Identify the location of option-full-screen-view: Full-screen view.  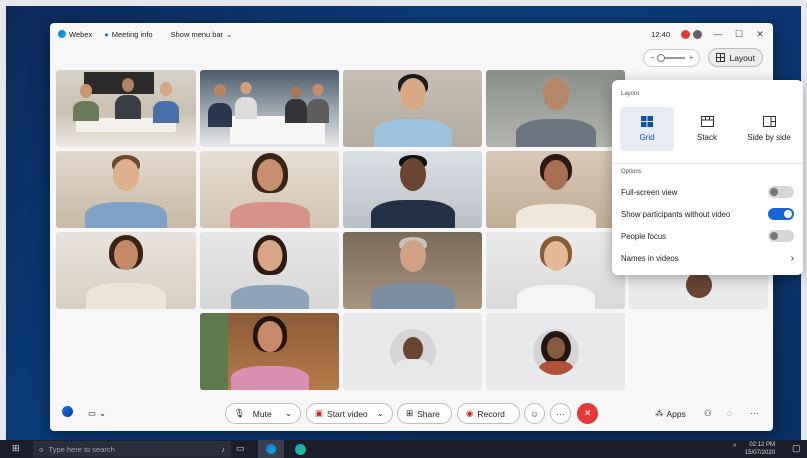
(707, 192).